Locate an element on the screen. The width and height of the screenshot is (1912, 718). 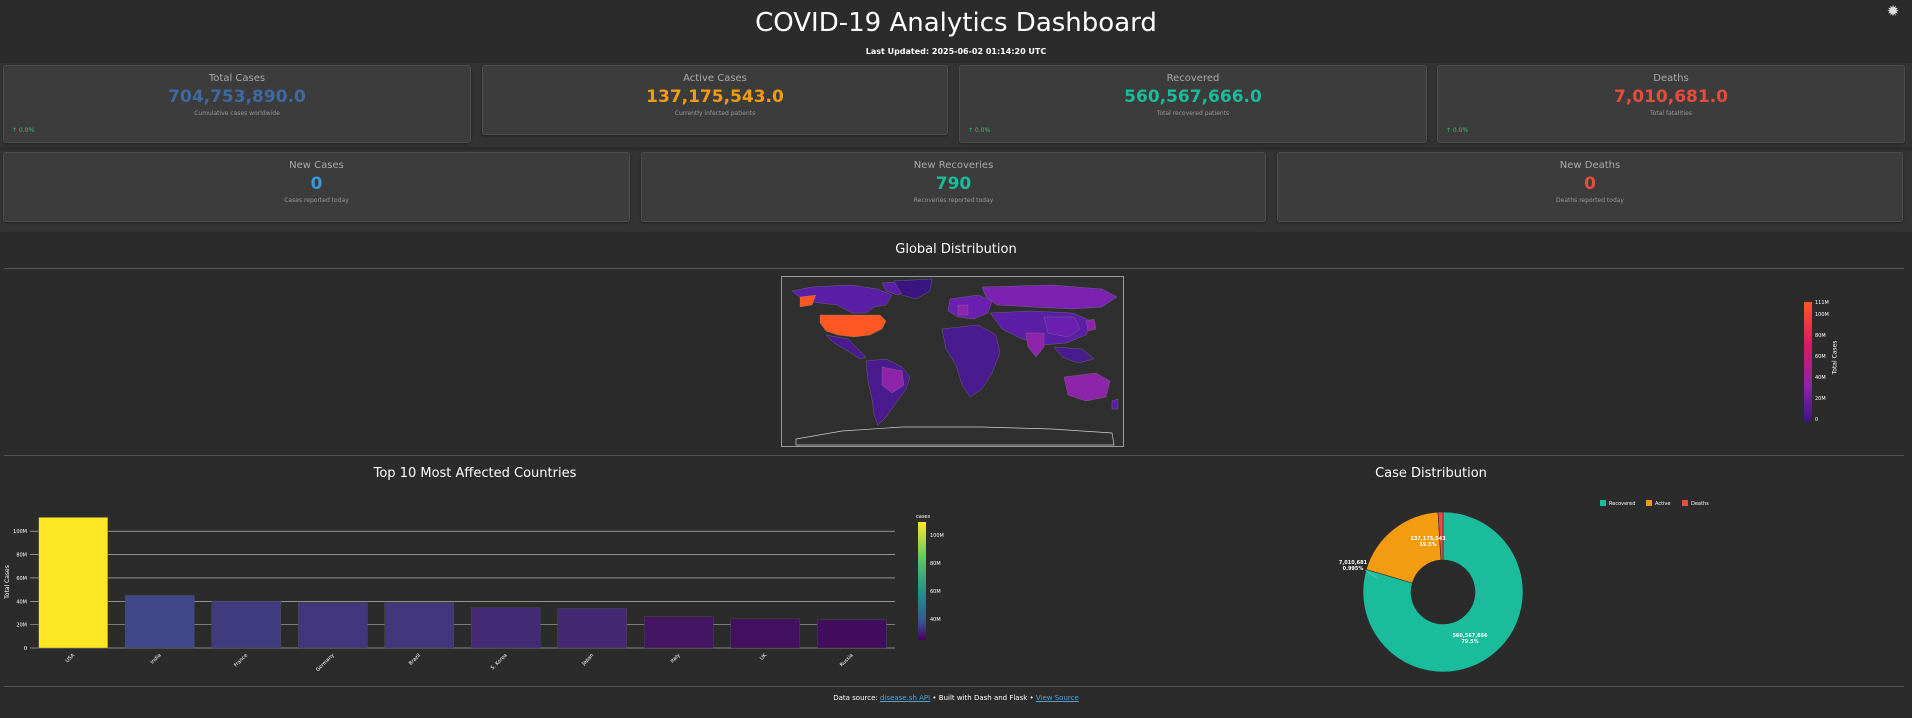
map-colorbar-tick: 80M is located at coordinates (1820, 336).